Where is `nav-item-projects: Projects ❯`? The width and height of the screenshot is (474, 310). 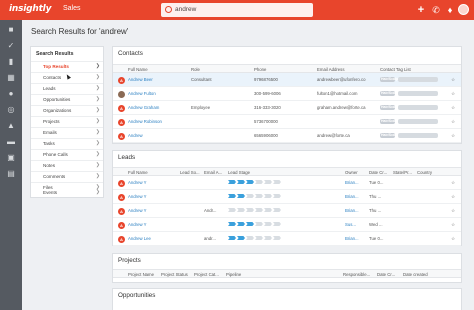 nav-item-projects: Projects ❯ is located at coordinates (67, 121).